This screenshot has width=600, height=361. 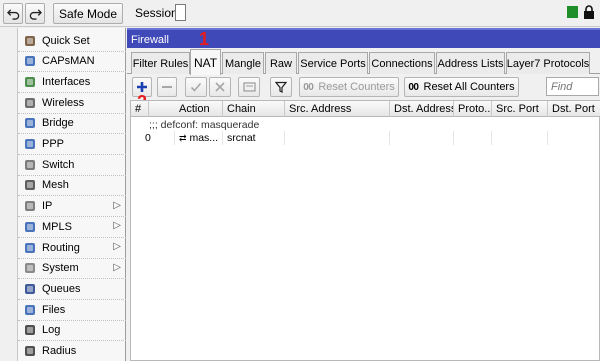 I want to click on remove-button, so click(x=167, y=87).